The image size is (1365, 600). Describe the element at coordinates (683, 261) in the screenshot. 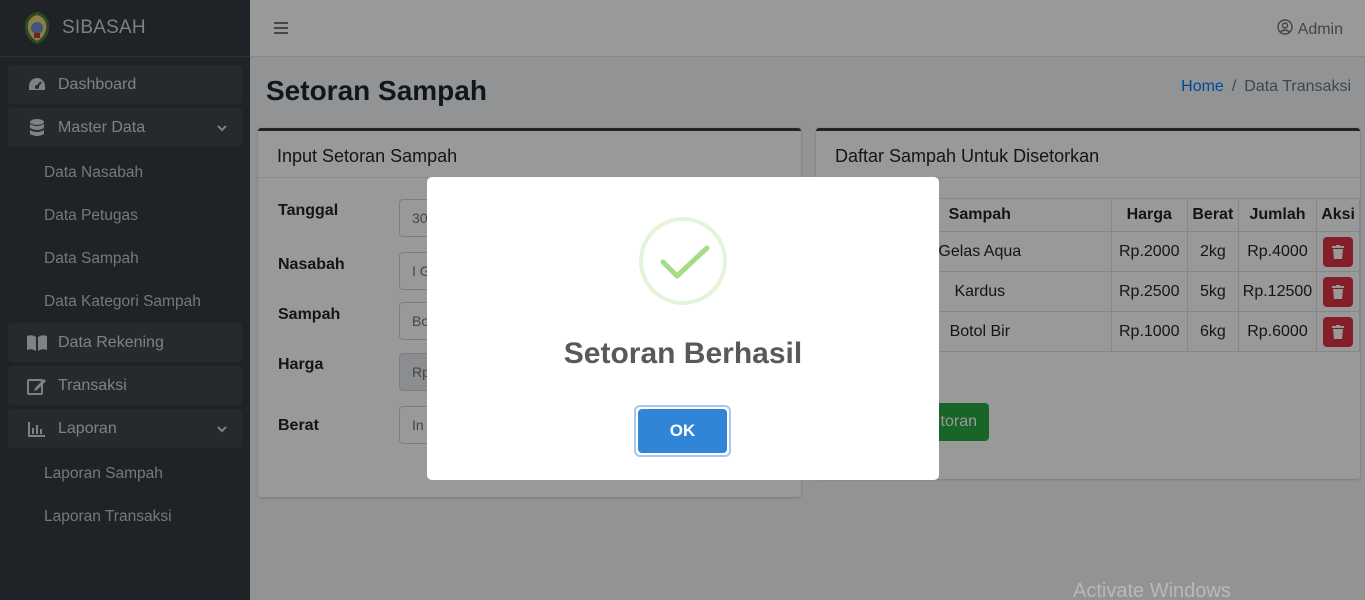

I see `checkmark-icon` at that location.